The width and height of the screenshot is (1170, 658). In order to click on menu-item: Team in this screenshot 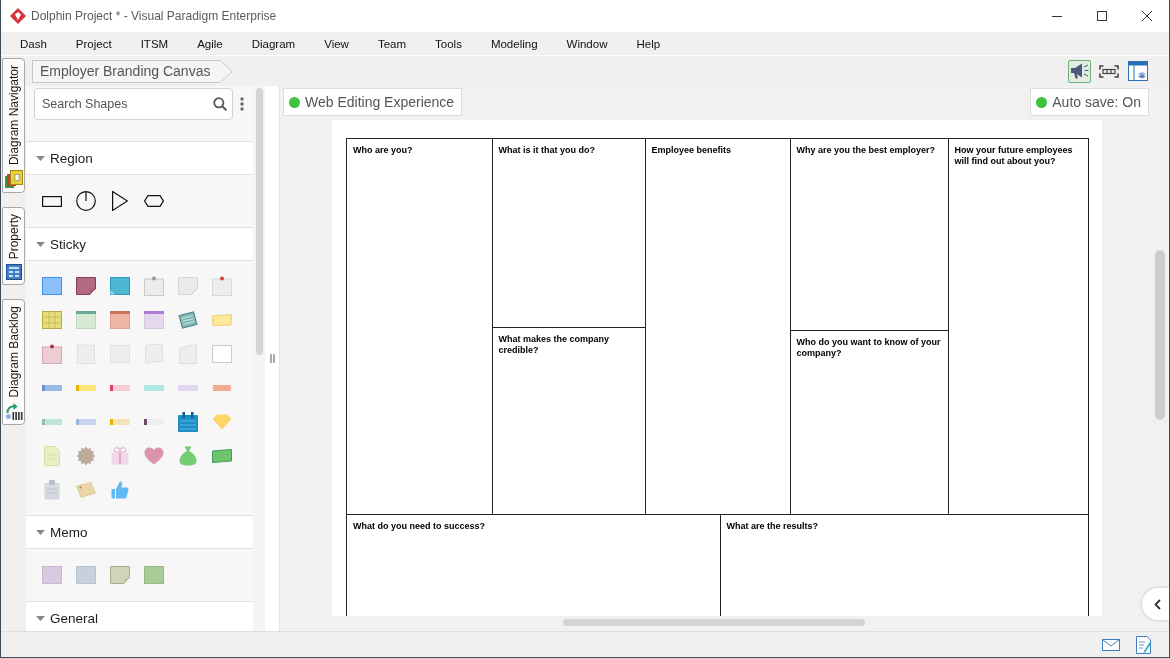, I will do `click(392, 43)`.